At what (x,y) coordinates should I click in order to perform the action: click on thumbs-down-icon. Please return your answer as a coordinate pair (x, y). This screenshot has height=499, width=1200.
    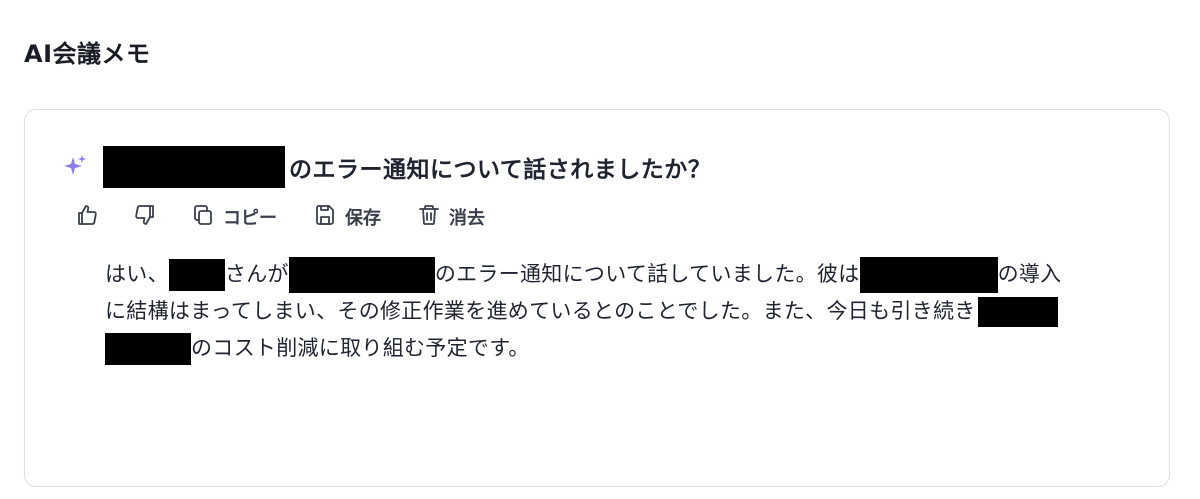
    Looking at the image, I should click on (145, 217).